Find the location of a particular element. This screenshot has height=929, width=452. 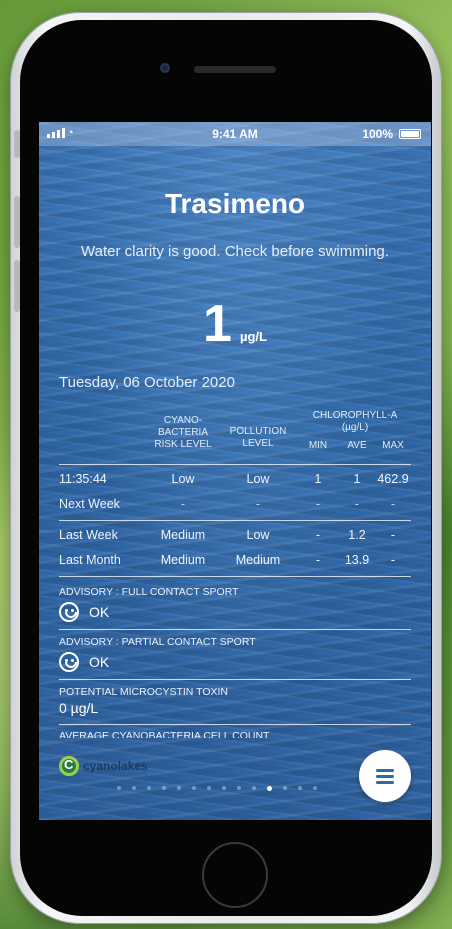

row-pollution: - is located at coordinates (258, 504).